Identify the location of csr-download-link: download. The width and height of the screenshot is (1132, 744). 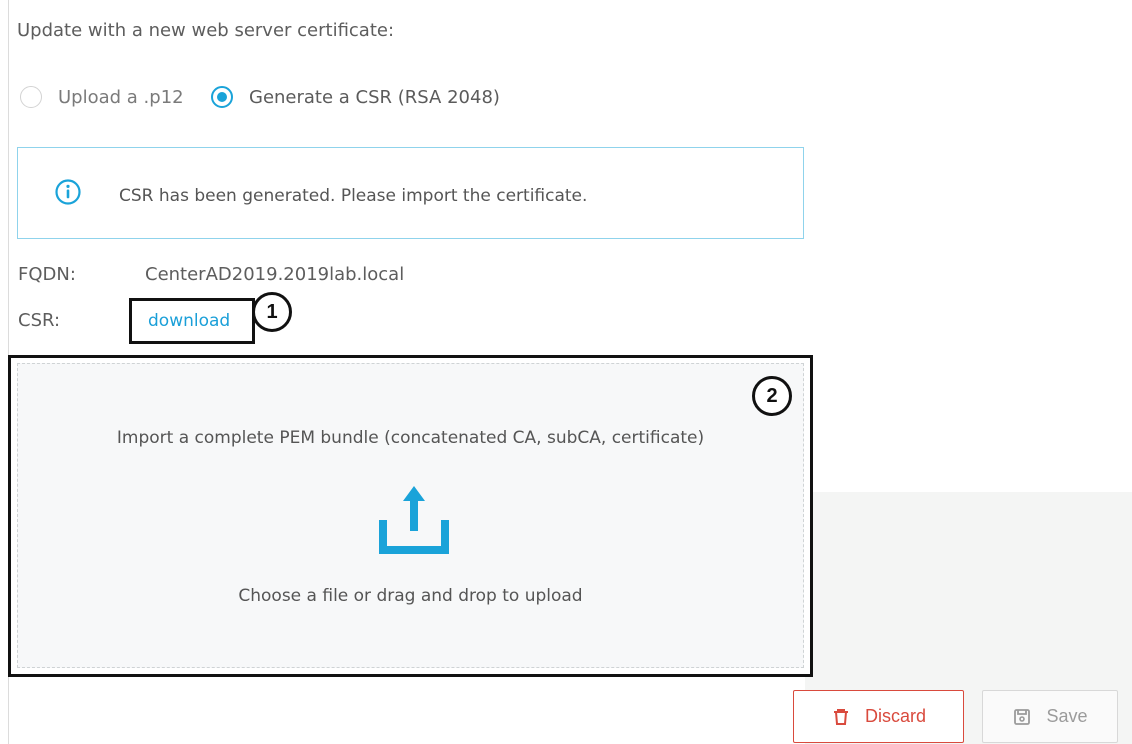
(192, 321).